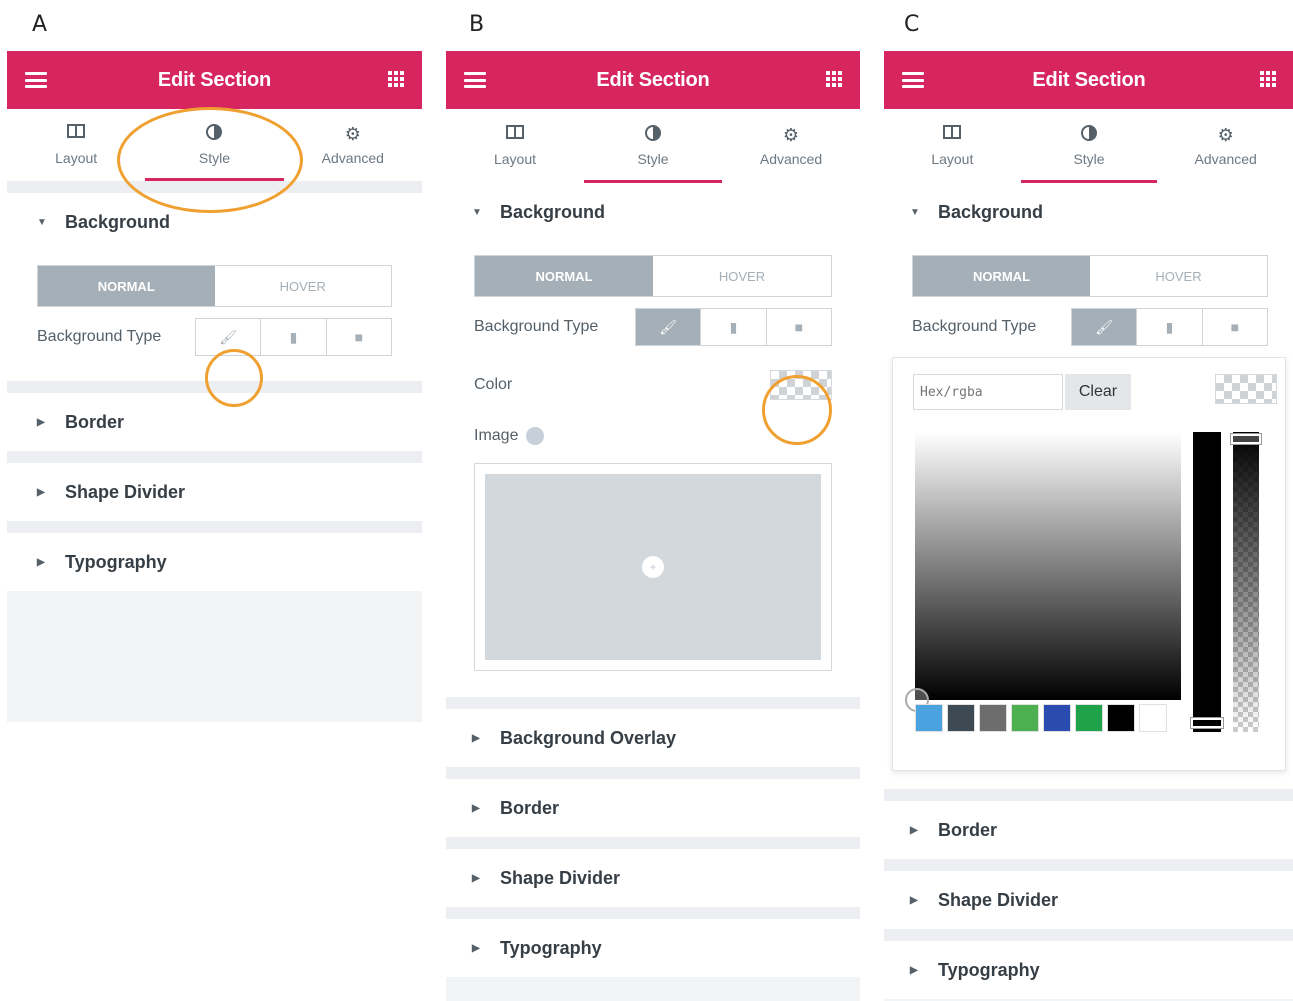  I want to click on section-header-background-overlay: ▶ Background Overlay, so click(653, 738).